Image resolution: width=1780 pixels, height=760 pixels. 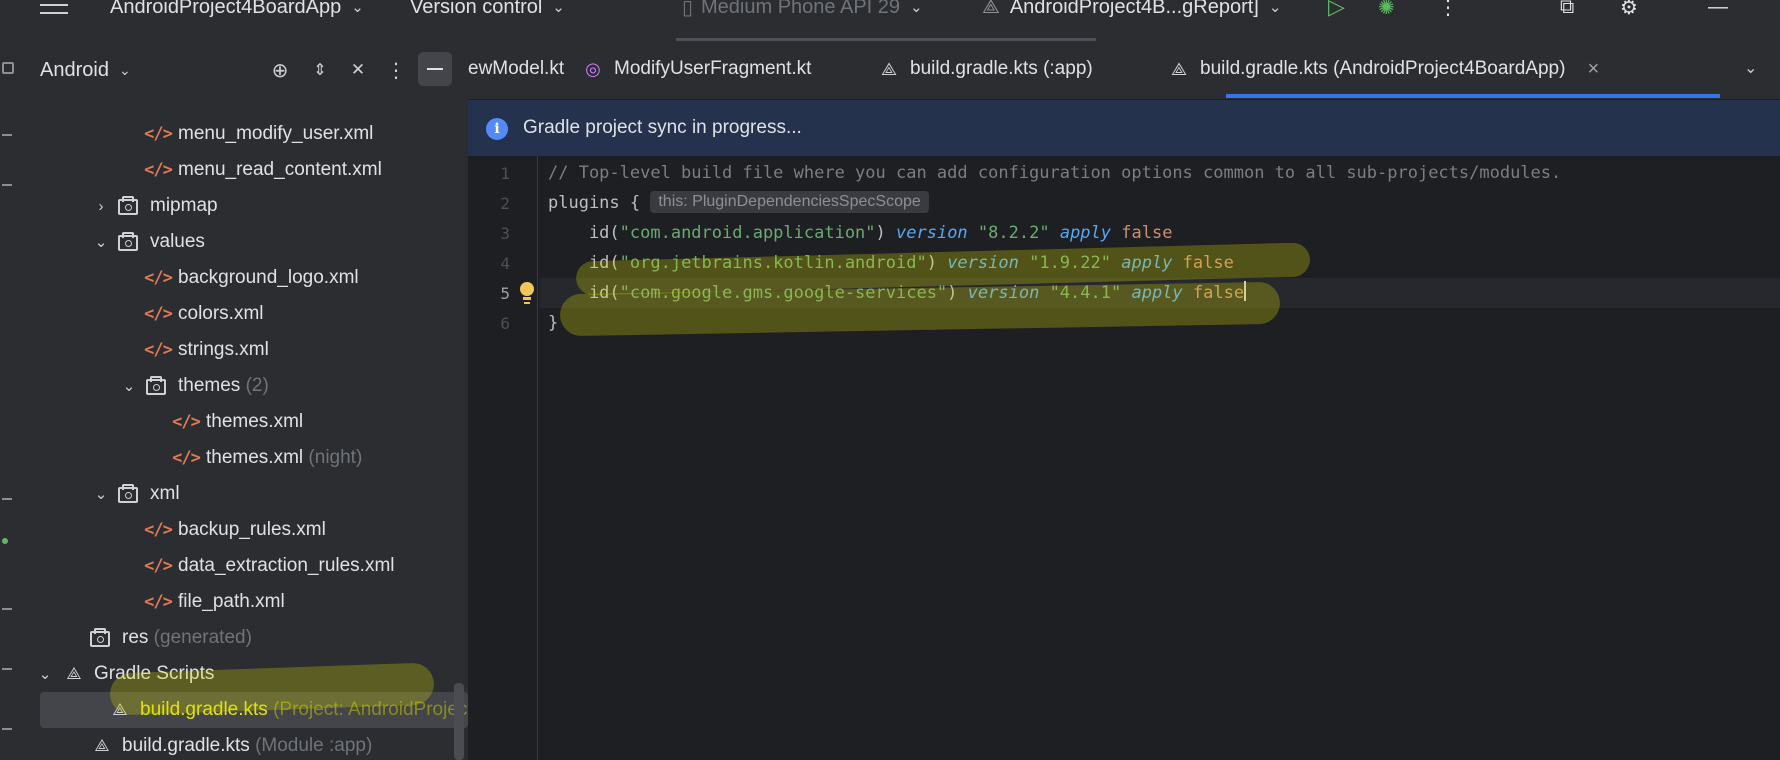 I want to click on version-control-menu: Version control ⌄, so click(x=487, y=11).